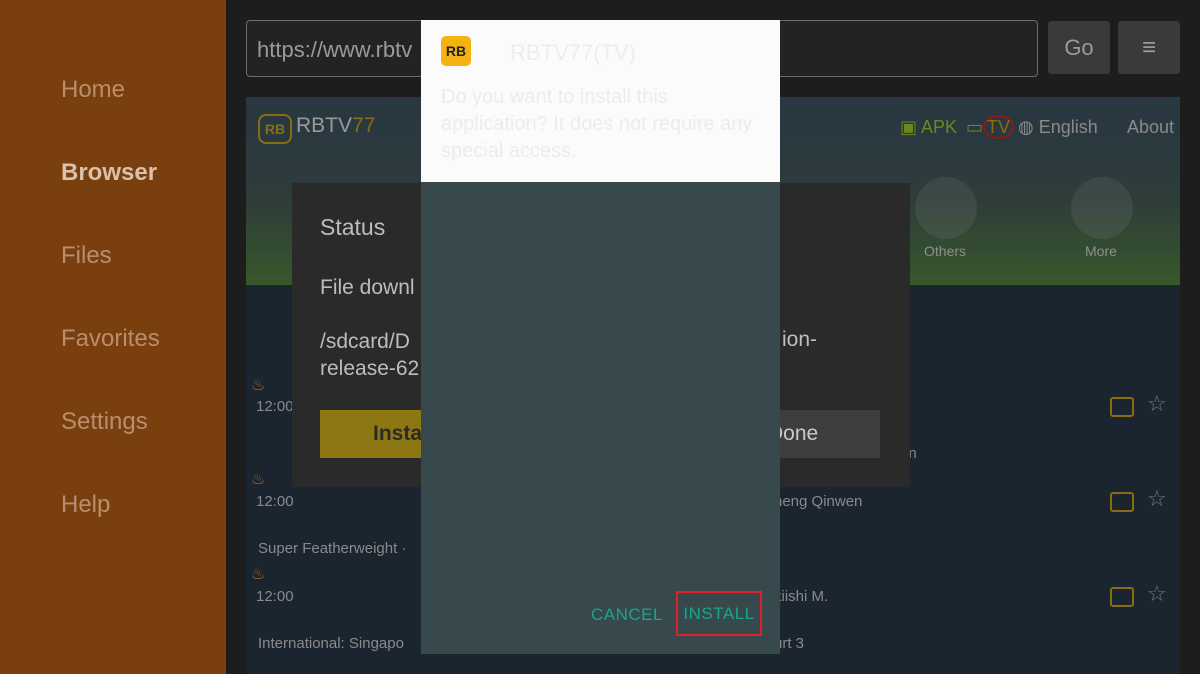  What do you see at coordinates (104, 422) in the screenshot?
I see `sidebar-item-settings: Settings` at bounding box center [104, 422].